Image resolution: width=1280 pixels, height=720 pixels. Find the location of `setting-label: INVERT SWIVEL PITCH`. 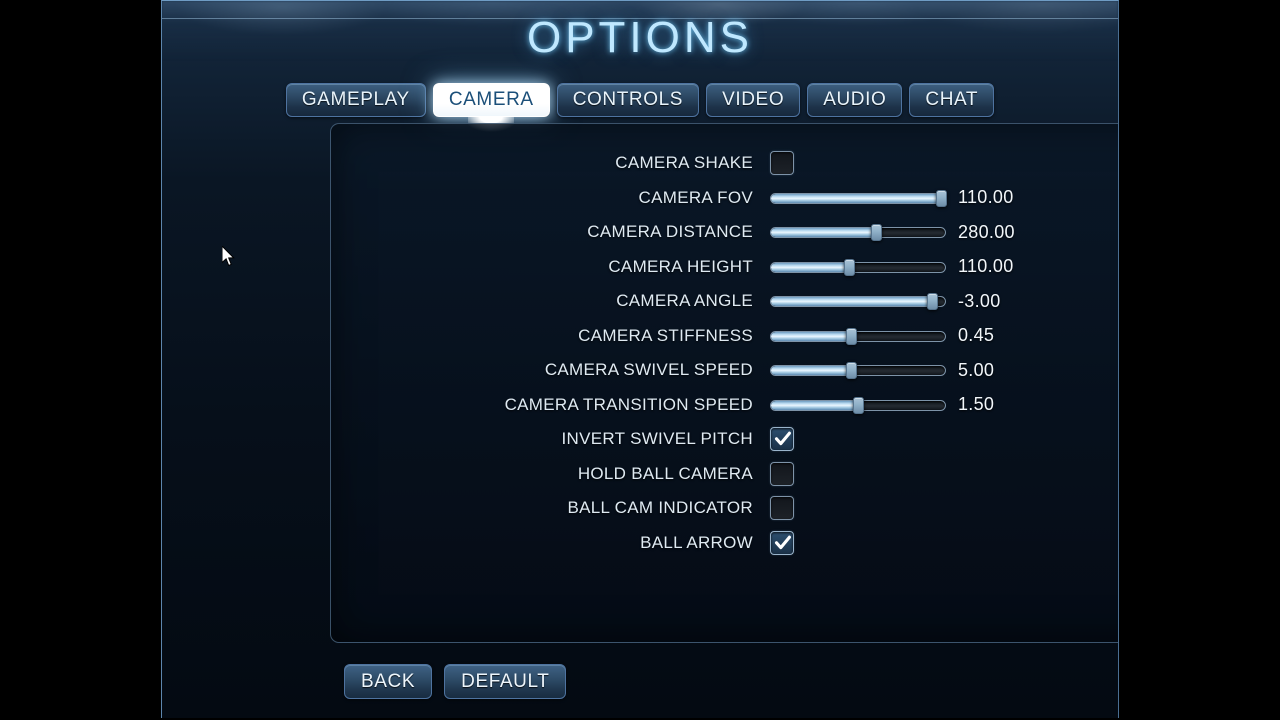

setting-label: INVERT SWIVEL PITCH is located at coordinates (657, 439).